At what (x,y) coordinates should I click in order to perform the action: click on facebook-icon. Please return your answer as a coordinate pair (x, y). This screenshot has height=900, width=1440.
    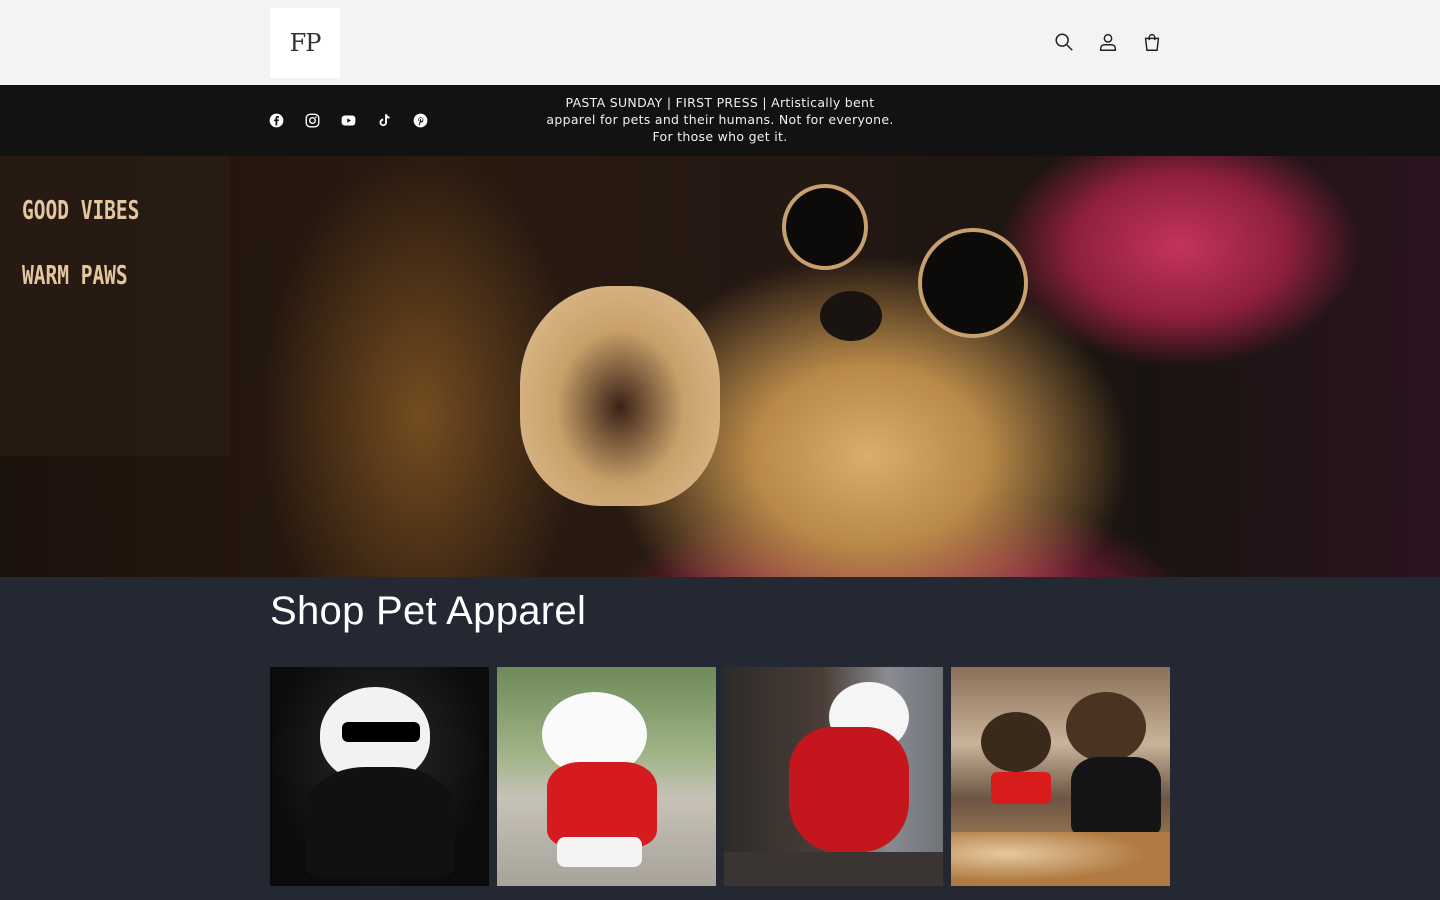
    Looking at the image, I should click on (276, 120).